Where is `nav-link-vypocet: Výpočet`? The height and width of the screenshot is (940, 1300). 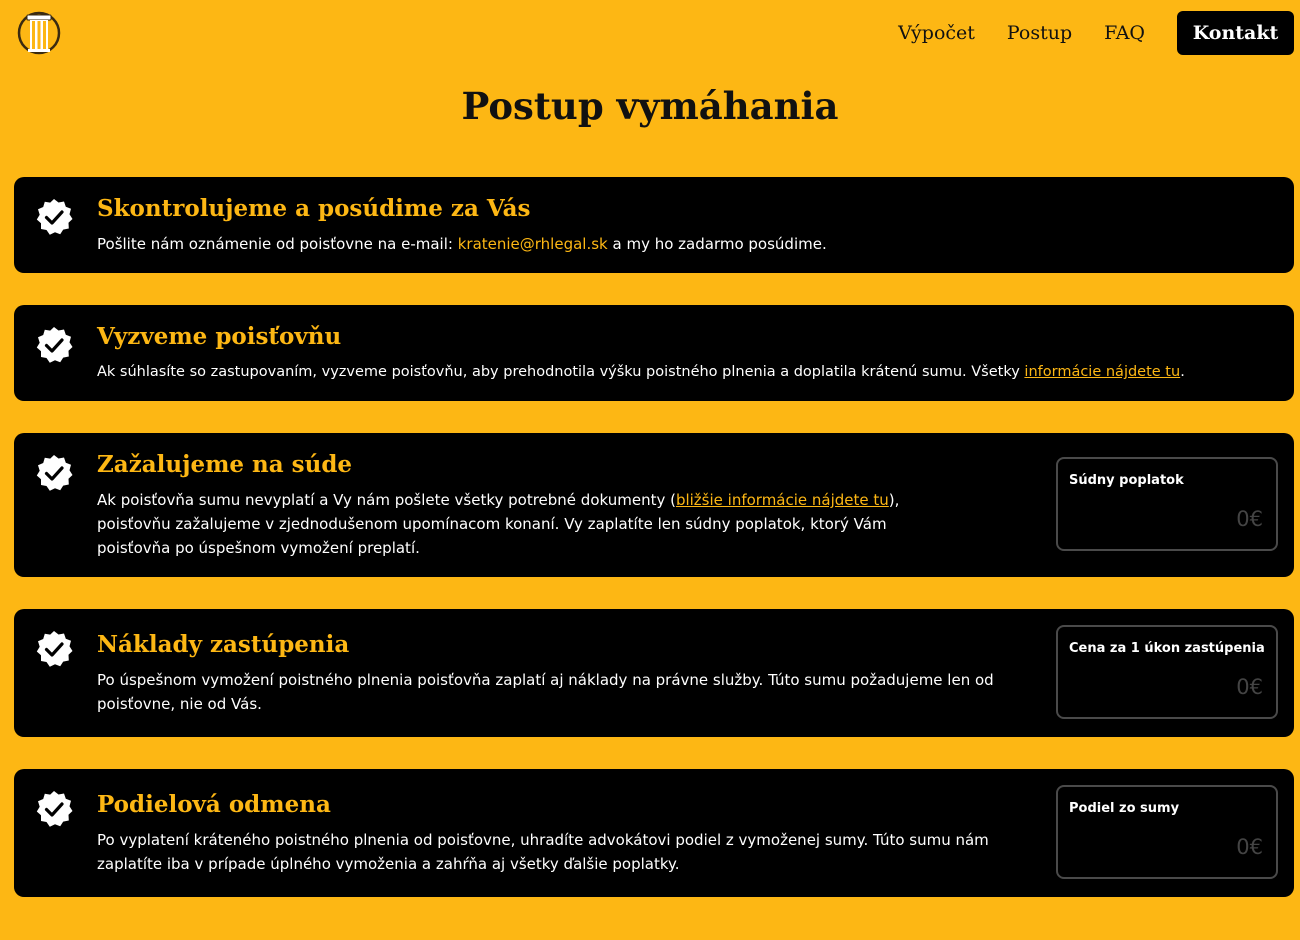
nav-link-vypocet: Výpočet is located at coordinates (936, 33).